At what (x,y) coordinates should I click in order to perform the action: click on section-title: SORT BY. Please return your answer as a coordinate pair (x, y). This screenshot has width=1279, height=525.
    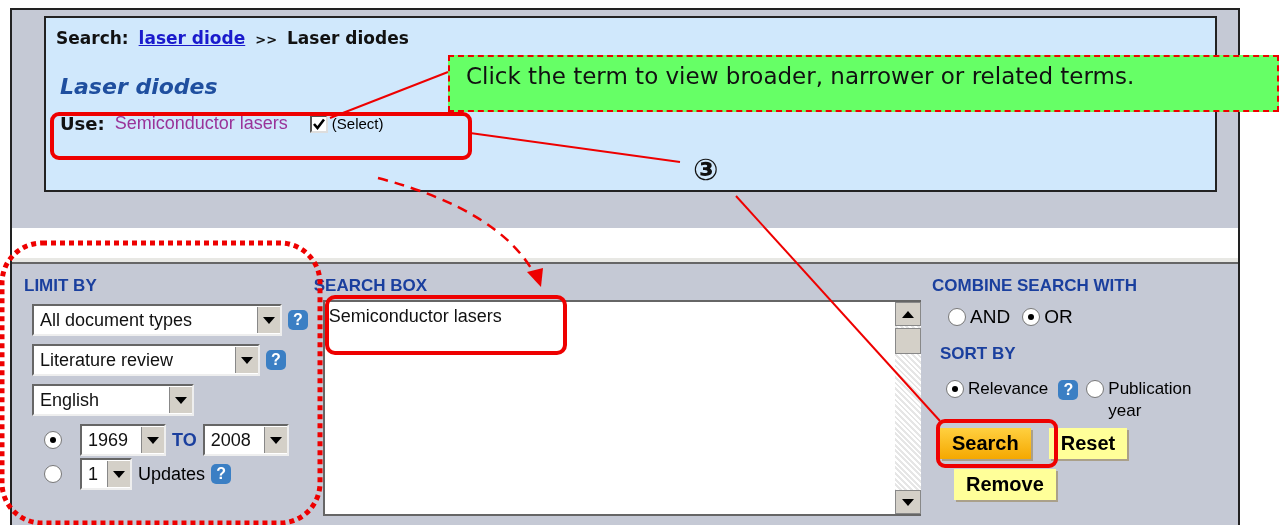
    Looking at the image, I should click on (978, 354).